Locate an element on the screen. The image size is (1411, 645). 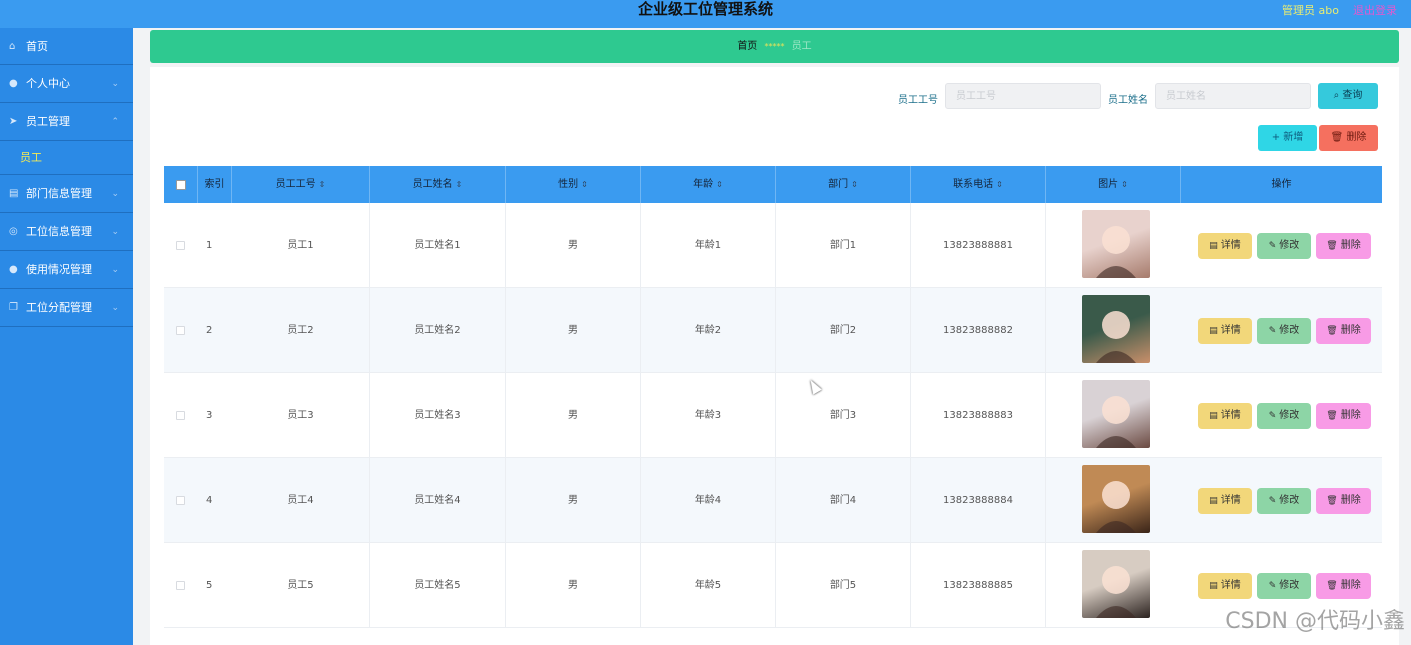
sidebar-item-department: ▤ 部门信息管理 ⌄ is located at coordinates (66, 194).